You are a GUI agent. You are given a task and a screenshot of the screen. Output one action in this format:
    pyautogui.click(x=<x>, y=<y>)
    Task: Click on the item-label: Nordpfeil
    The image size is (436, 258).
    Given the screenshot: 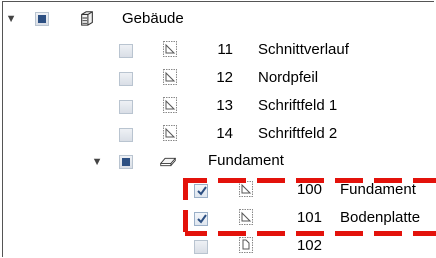 What is the action you would take?
    pyautogui.click(x=288, y=77)
    